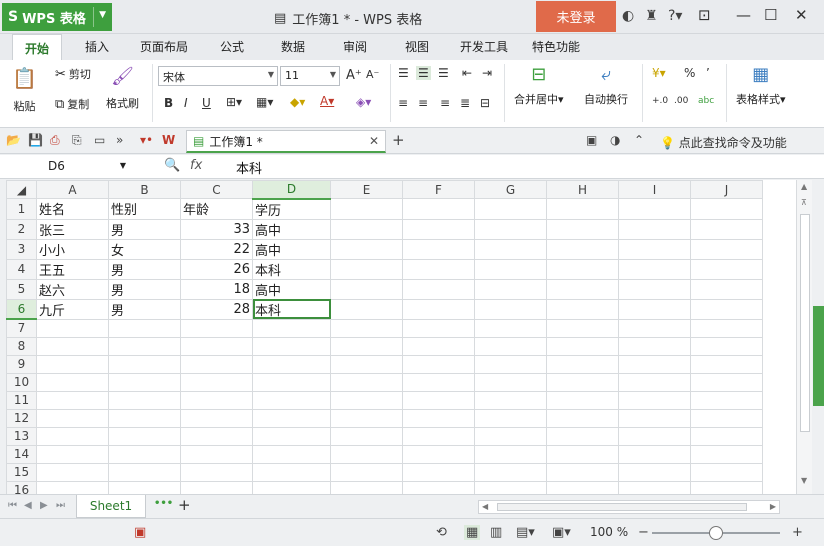  I want to click on open-folder-icon: 📂, so click(13, 140).